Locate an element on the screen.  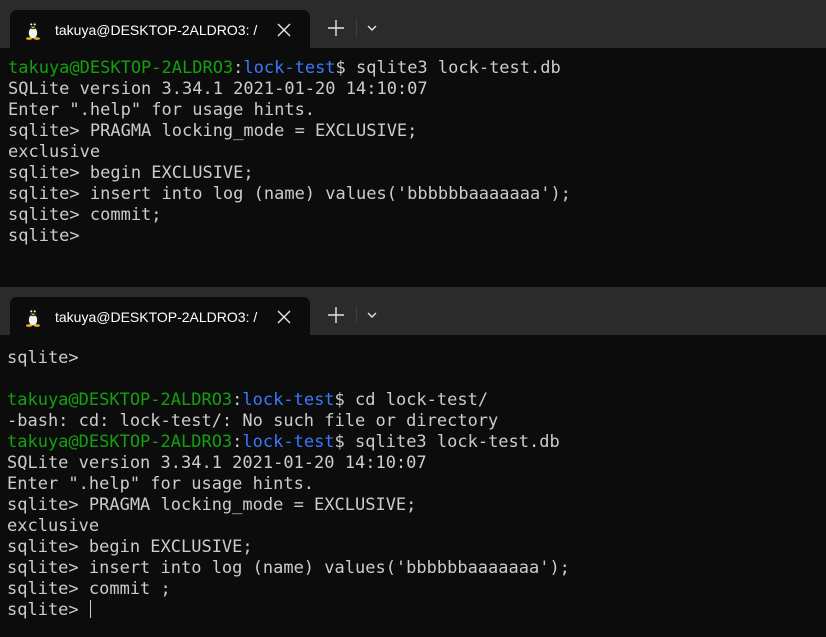
sqlite-prompt: sqlite> is located at coordinates (48, 610).